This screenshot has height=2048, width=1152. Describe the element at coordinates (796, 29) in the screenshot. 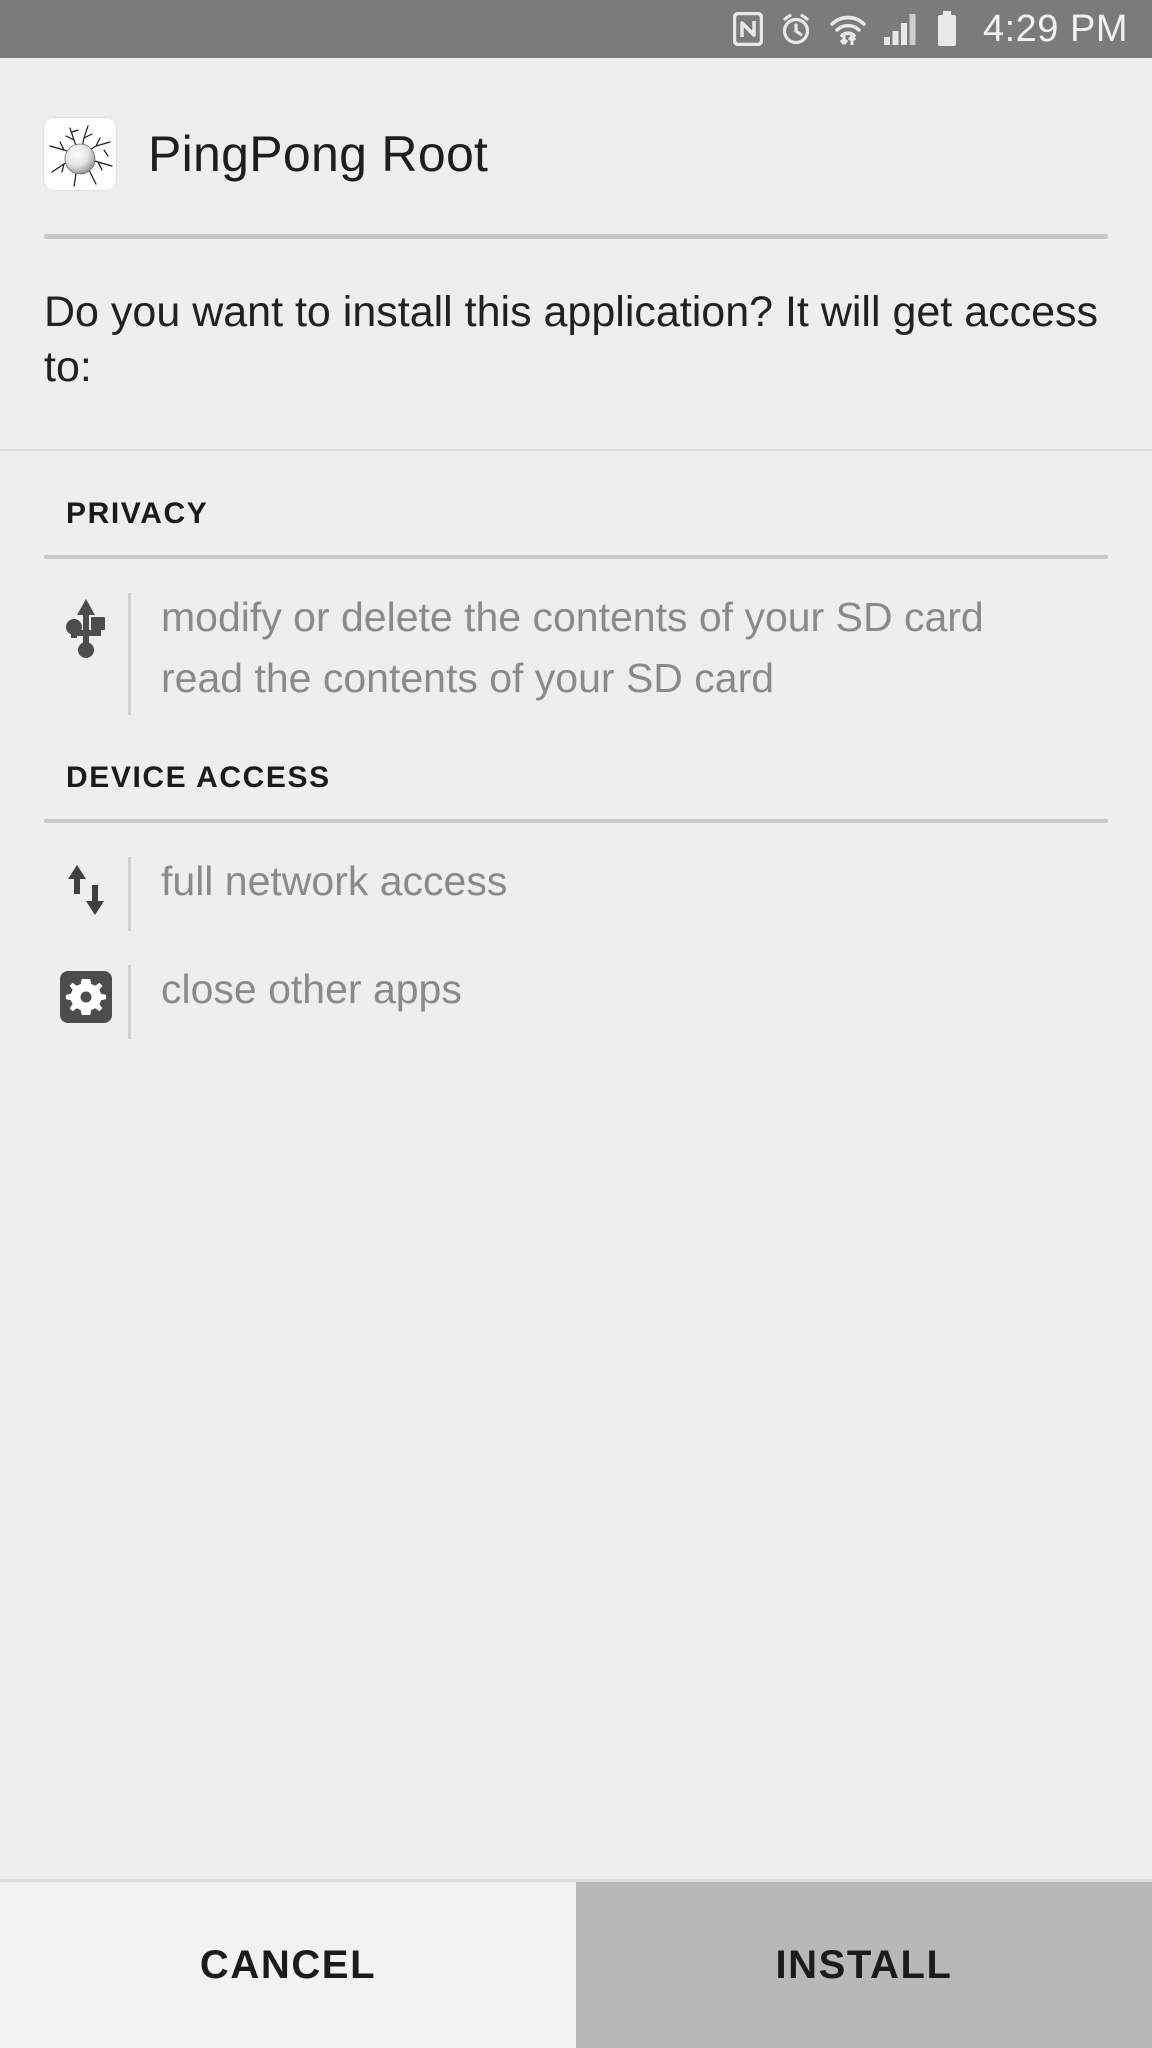

I see `alarm-icon` at that location.